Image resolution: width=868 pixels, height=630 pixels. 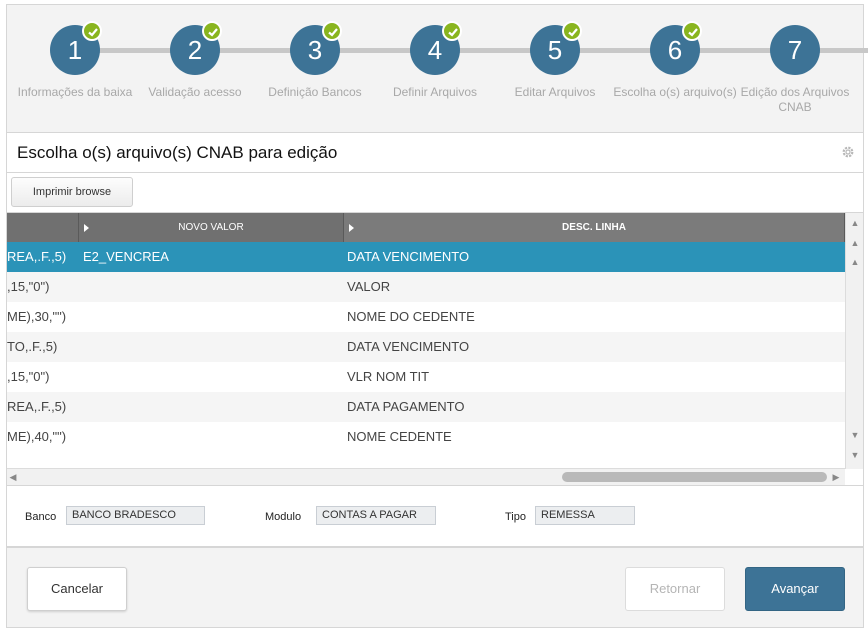 What do you see at coordinates (515, 517) in the screenshot?
I see `tipo-label: Tipo` at bounding box center [515, 517].